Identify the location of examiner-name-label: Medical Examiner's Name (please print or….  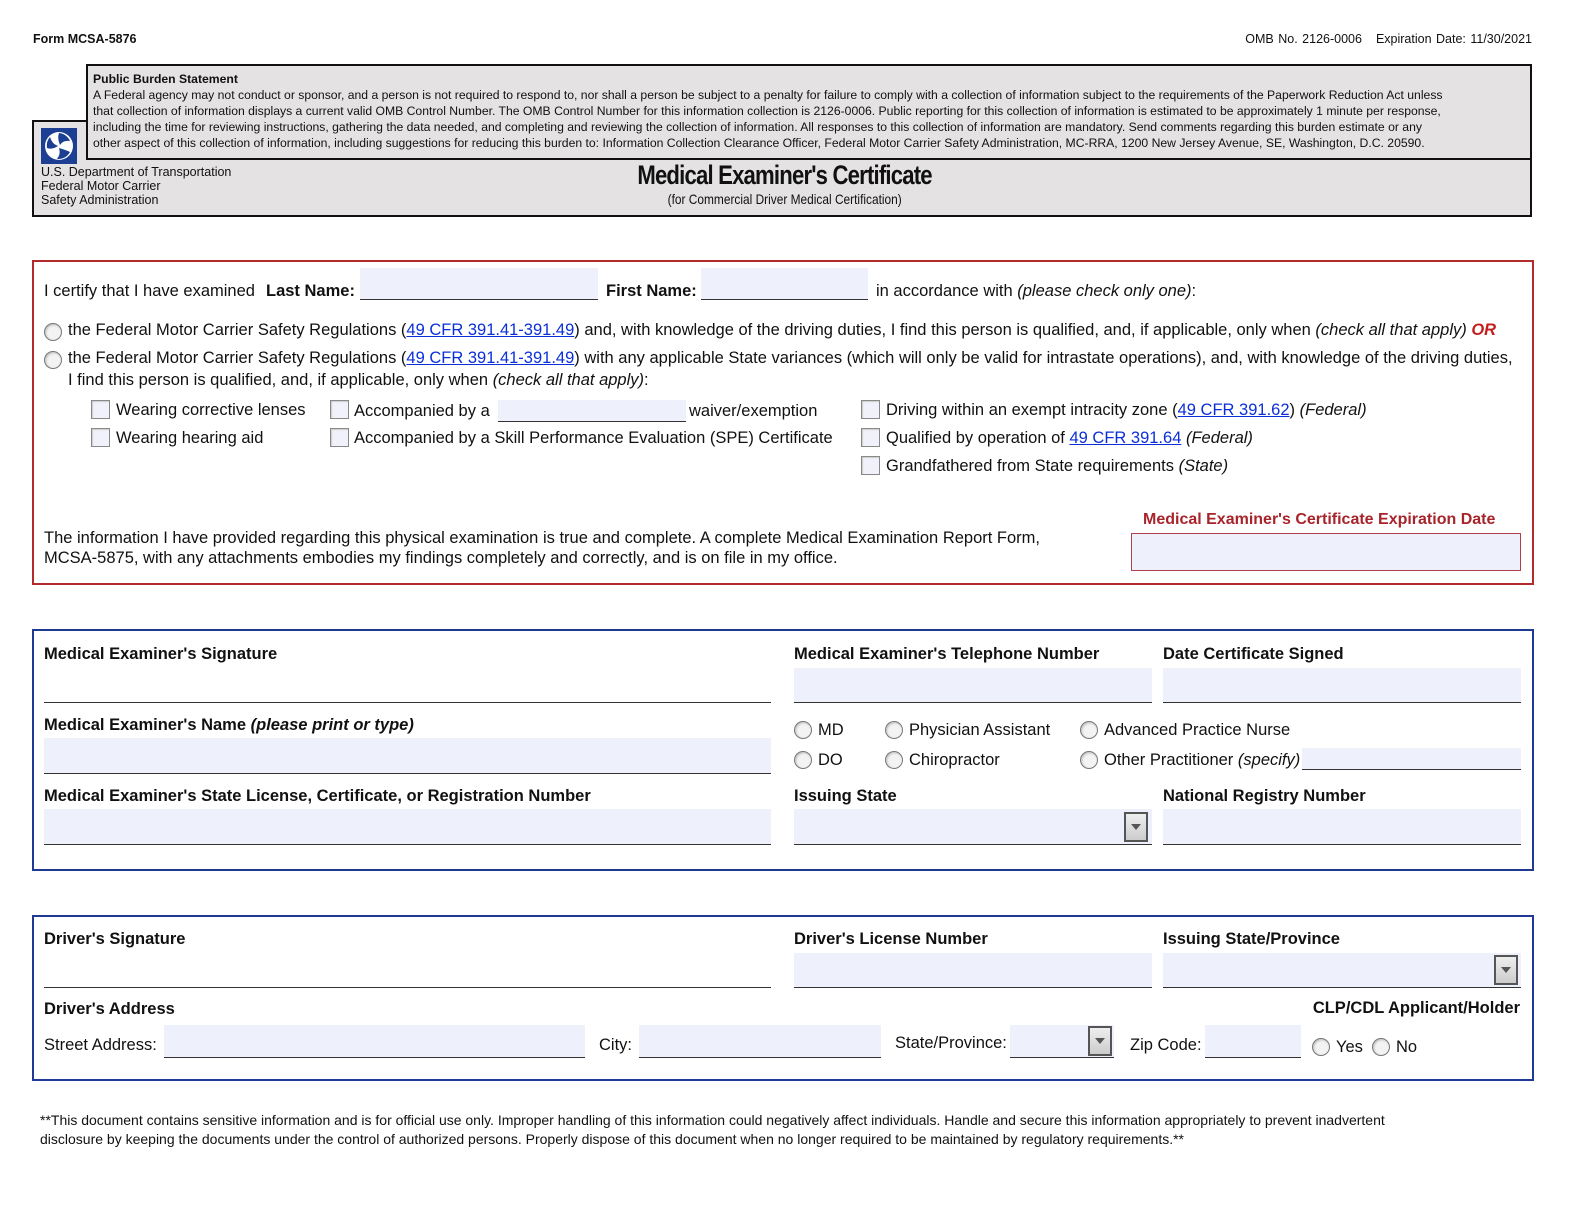
(229, 725).